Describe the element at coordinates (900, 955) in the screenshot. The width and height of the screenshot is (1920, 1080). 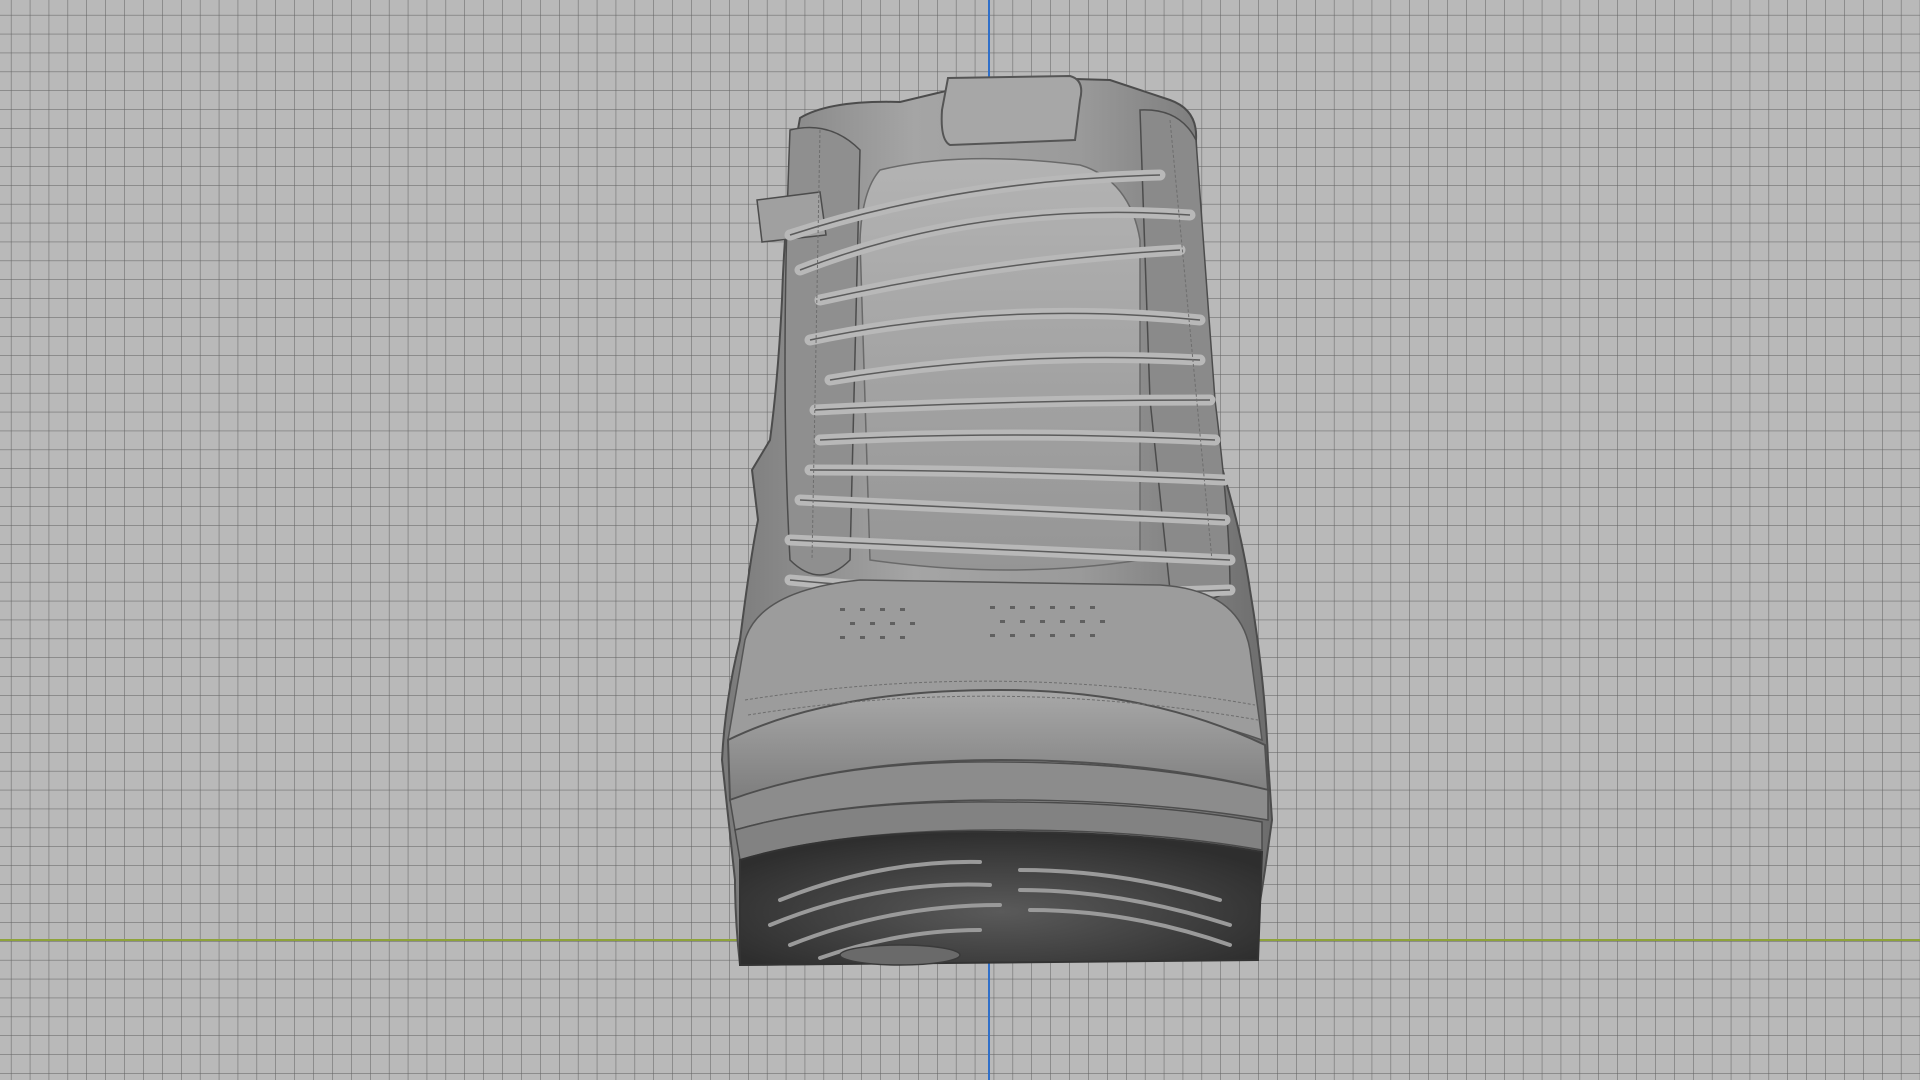
I see `outsole-center-pod` at that location.